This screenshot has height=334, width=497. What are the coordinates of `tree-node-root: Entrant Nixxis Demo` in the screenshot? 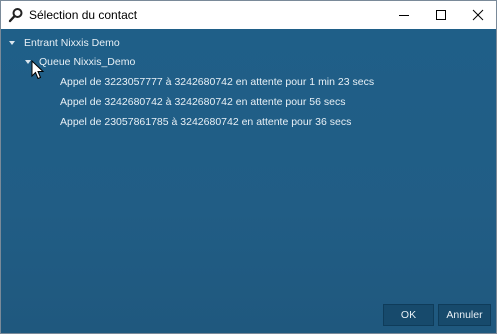 It's located at (64, 43).